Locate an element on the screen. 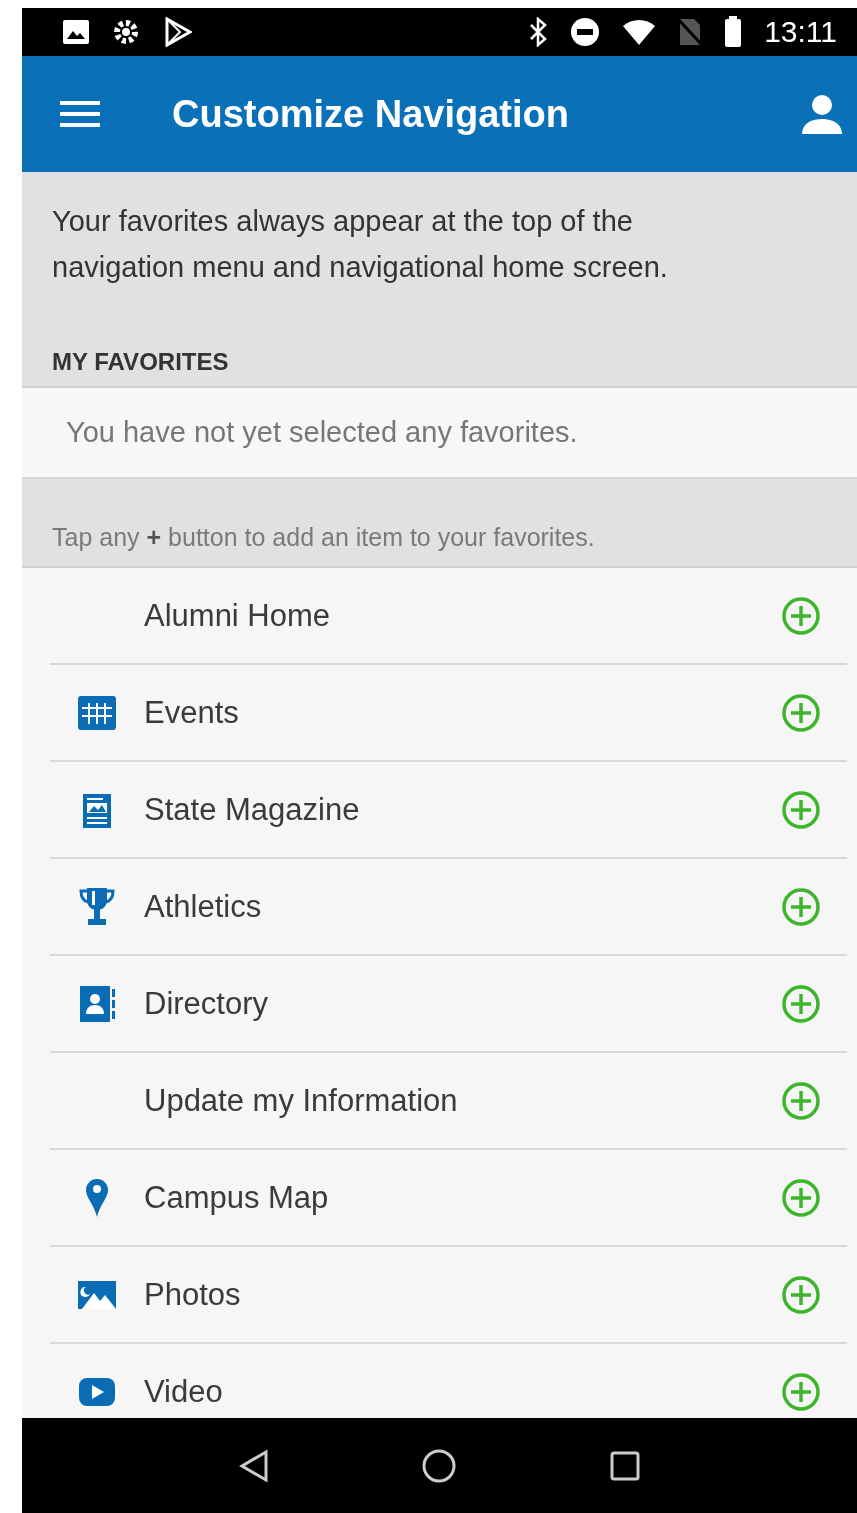 The image size is (857, 1513). nav-item-label: Alumni Home is located at coordinates (238, 615).